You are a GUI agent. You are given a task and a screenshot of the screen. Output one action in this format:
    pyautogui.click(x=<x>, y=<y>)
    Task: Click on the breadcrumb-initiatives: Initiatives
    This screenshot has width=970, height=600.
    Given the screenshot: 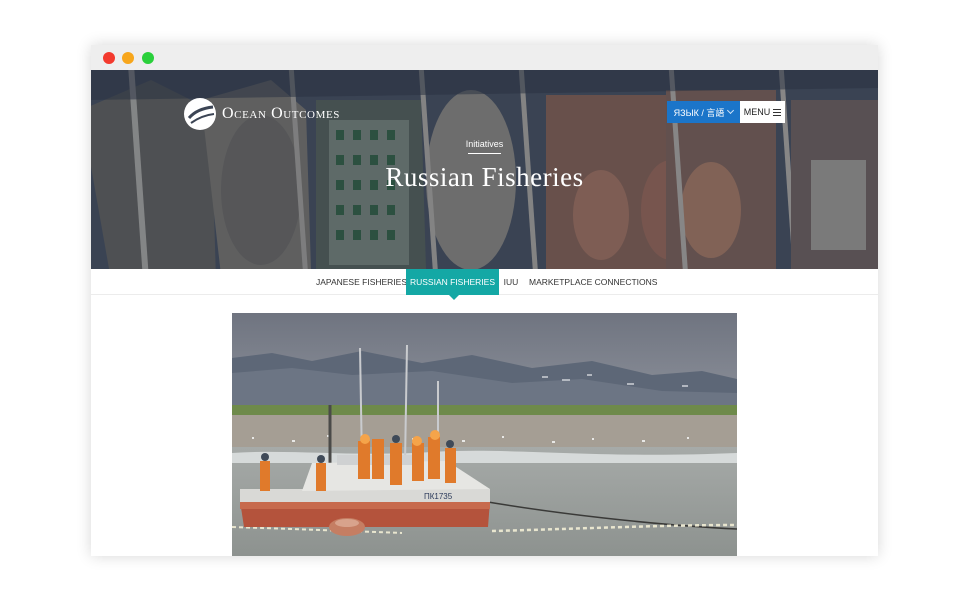 What is the action you would take?
    pyautogui.click(x=484, y=144)
    